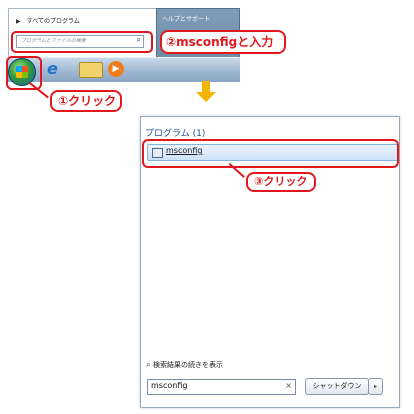 The image size is (414, 414). I want to click on clear-icon: ×, so click(288, 385).